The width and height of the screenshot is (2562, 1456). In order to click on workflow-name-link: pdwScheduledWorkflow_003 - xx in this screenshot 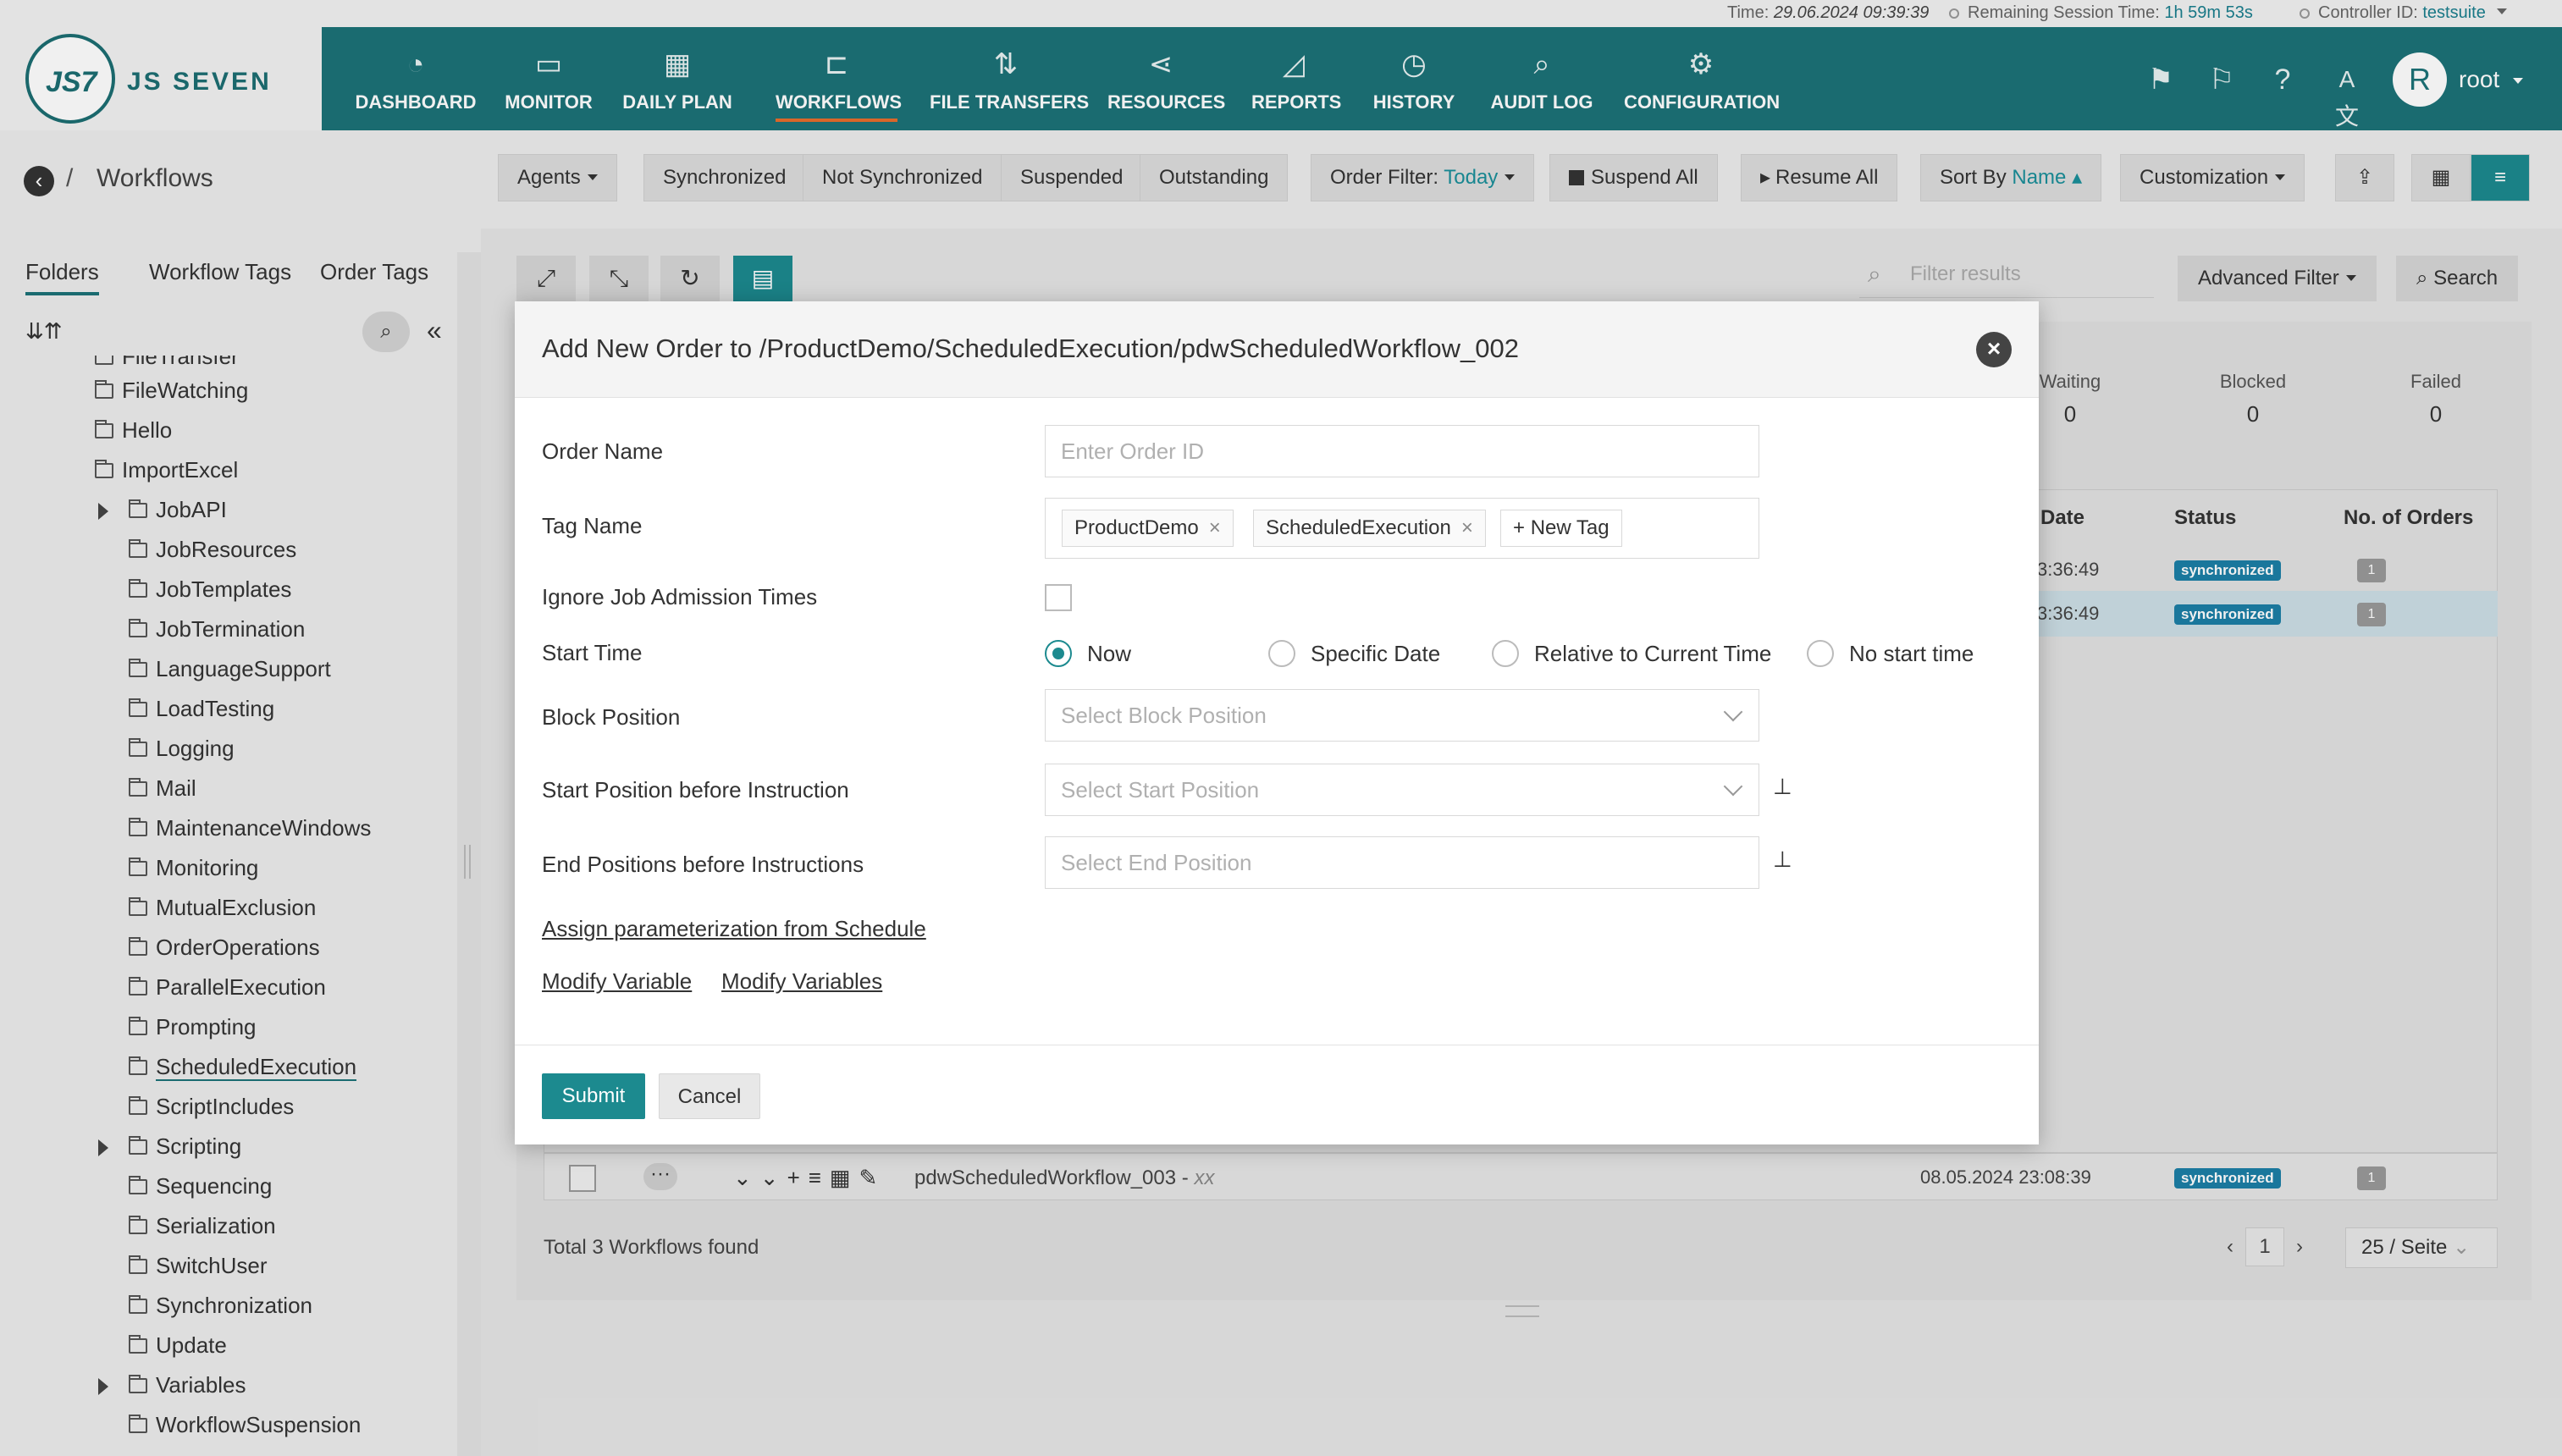, I will do `click(1064, 1178)`.